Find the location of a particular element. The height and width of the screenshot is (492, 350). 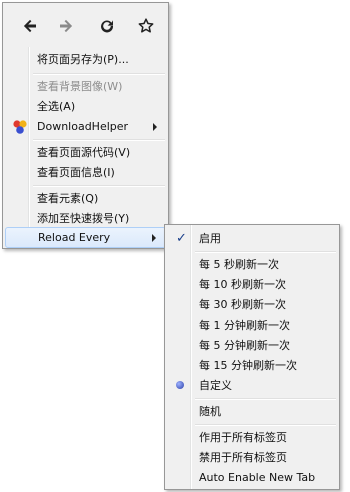

reload-icon is located at coordinates (107, 26).